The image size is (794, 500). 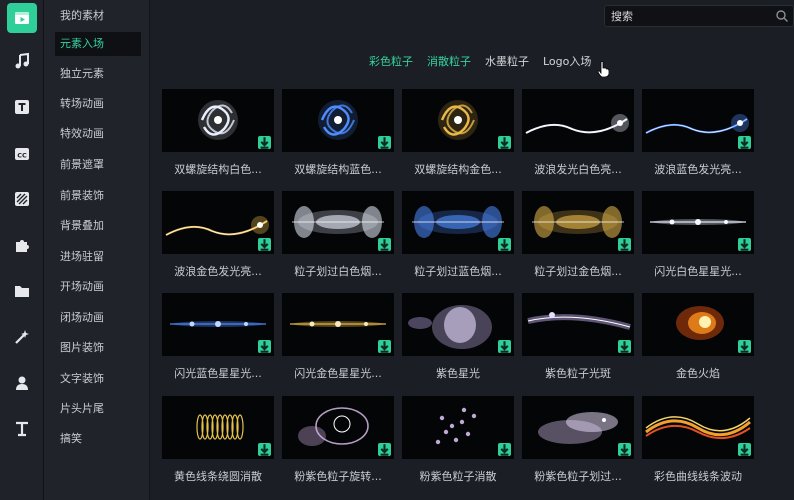 What do you see at coordinates (22, 337) in the screenshot?
I see `magic-icon` at bounding box center [22, 337].